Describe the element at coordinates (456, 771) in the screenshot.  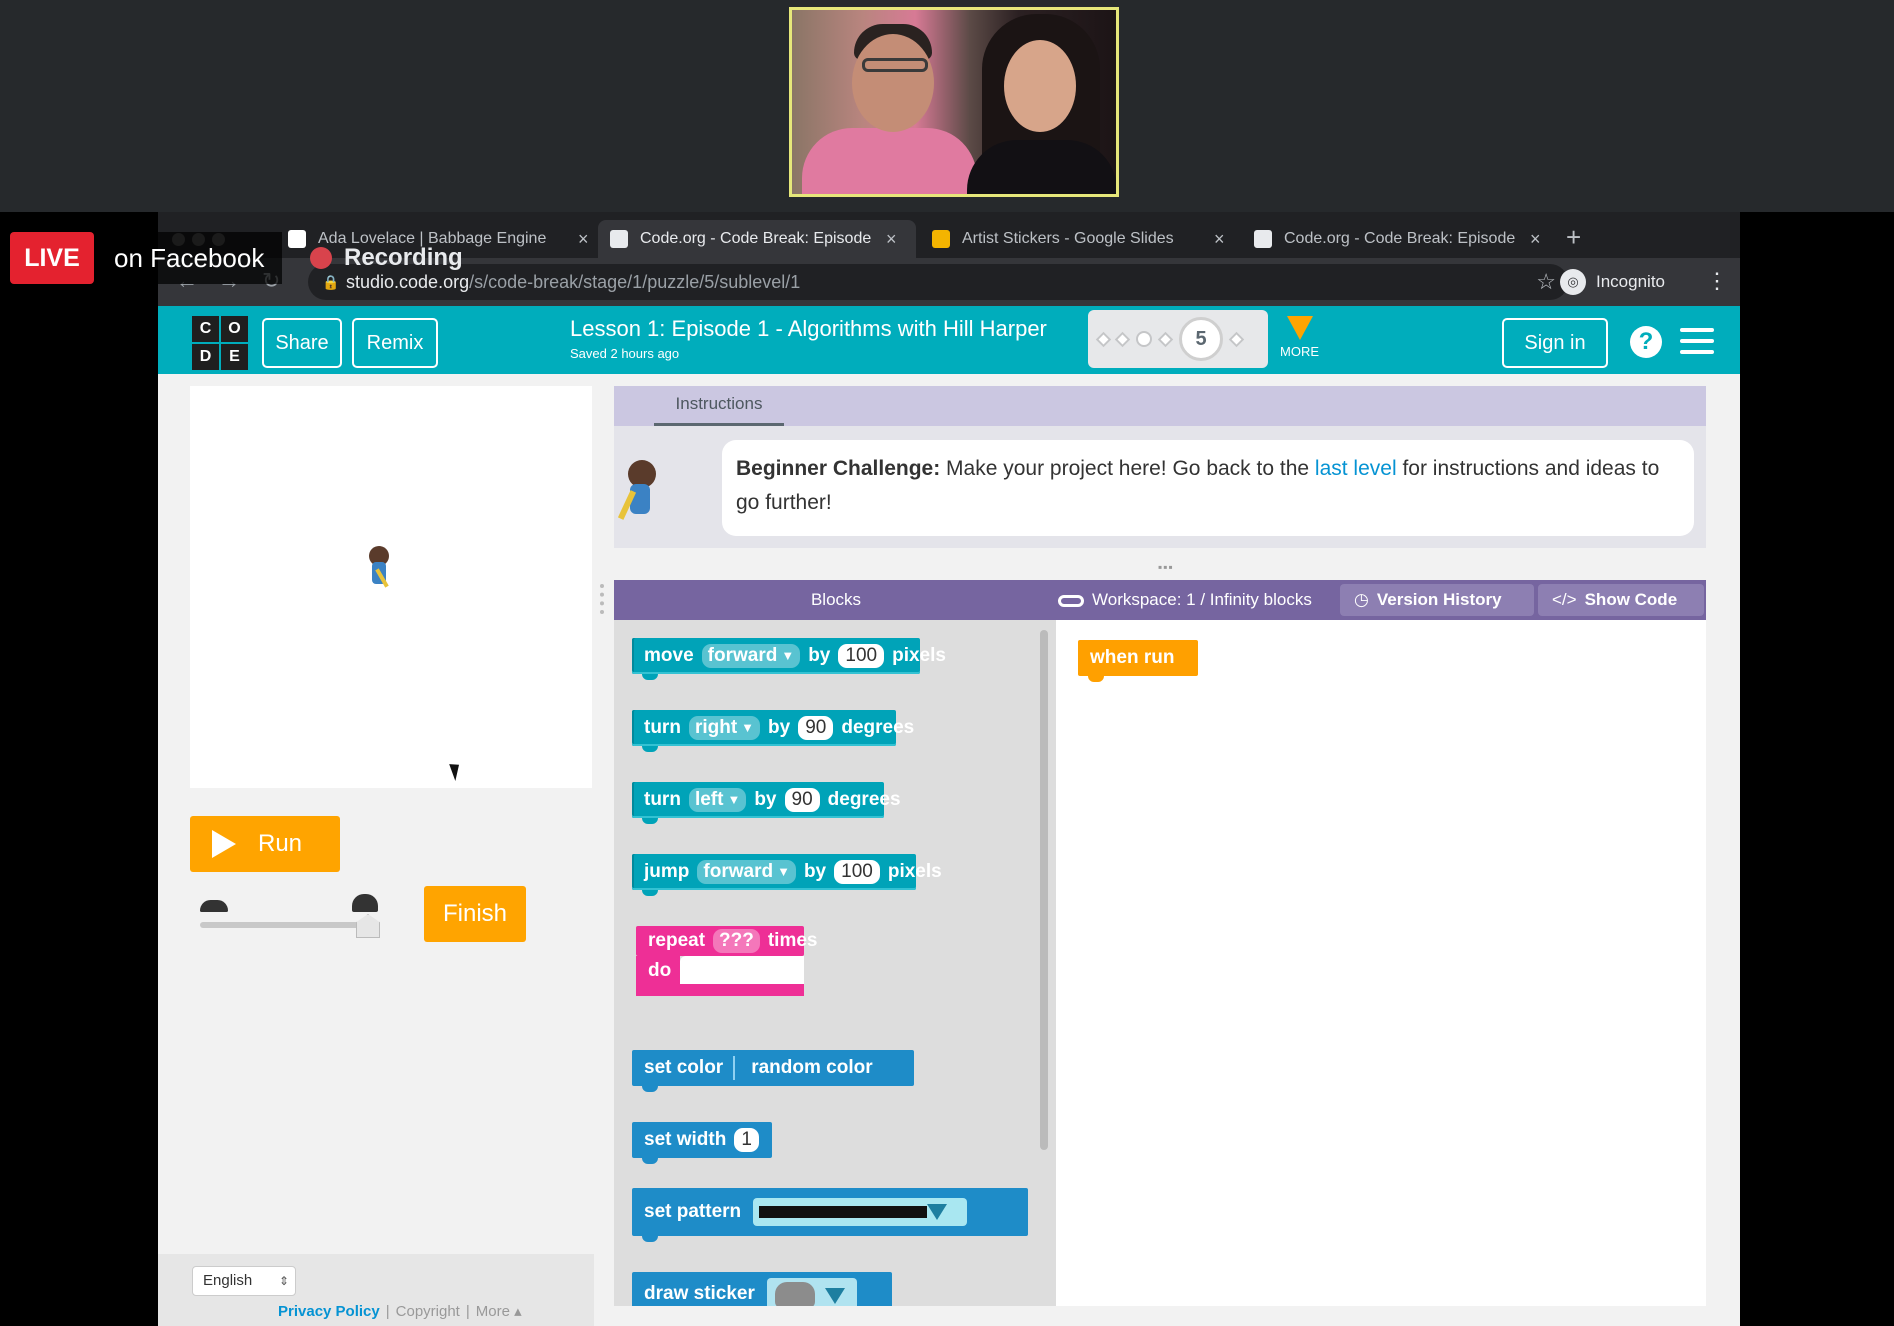
I see `mouse-cursor-icon` at that location.